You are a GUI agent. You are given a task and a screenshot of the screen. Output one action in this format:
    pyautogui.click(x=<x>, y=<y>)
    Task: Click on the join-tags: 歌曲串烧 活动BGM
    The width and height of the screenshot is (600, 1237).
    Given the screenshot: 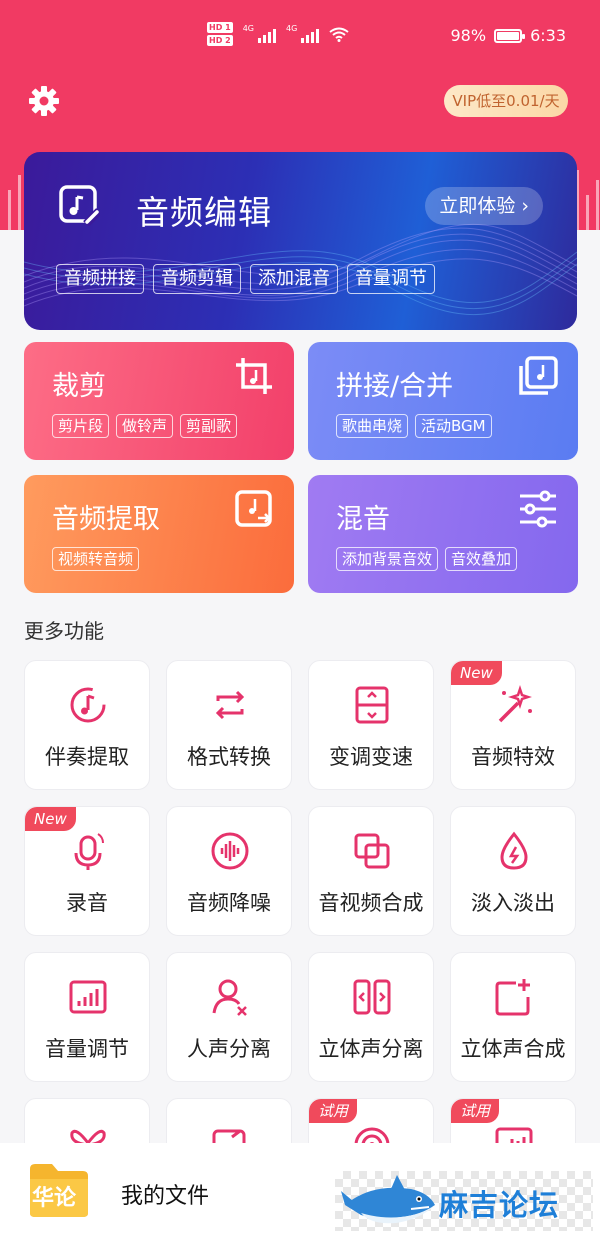 What is the action you would take?
    pyautogui.click(x=414, y=426)
    